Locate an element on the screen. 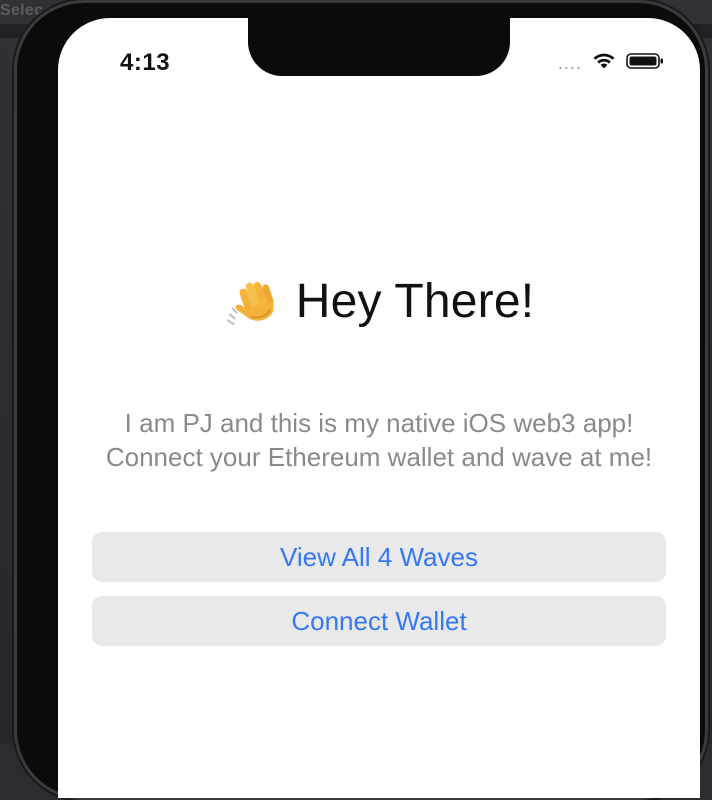 This screenshot has height=800, width=712. wifi-icon is located at coordinates (604, 61).